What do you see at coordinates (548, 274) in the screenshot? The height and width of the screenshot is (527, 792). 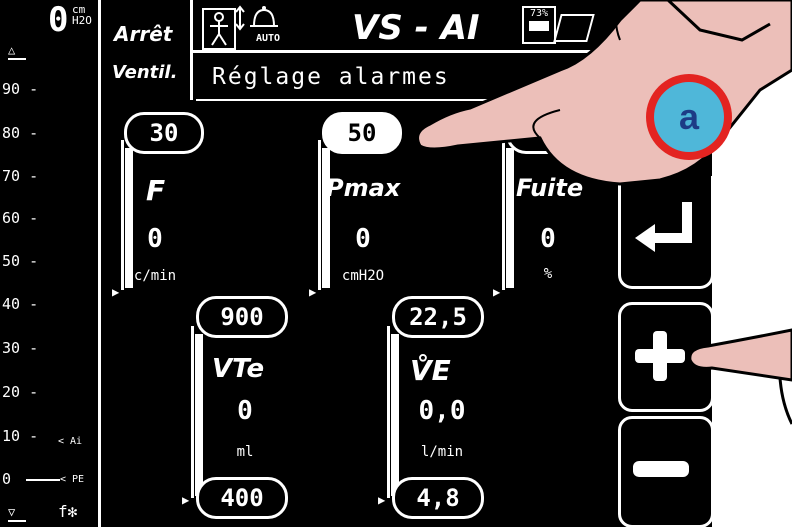 I see `fuite-unit: %` at bounding box center [548, 274].